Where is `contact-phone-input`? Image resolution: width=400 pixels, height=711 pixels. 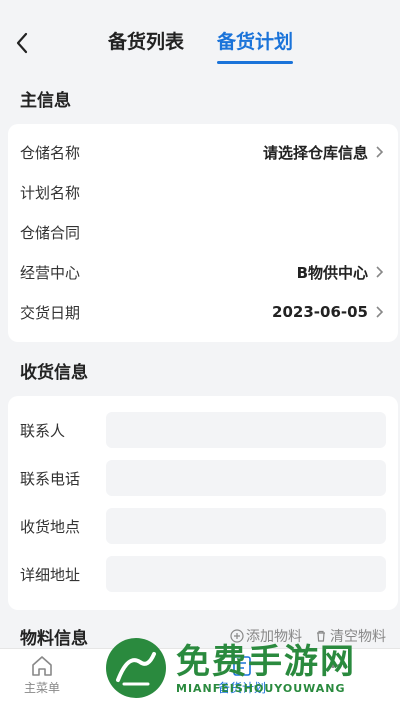
contact-phone-input is located at coordinates (246, 478).